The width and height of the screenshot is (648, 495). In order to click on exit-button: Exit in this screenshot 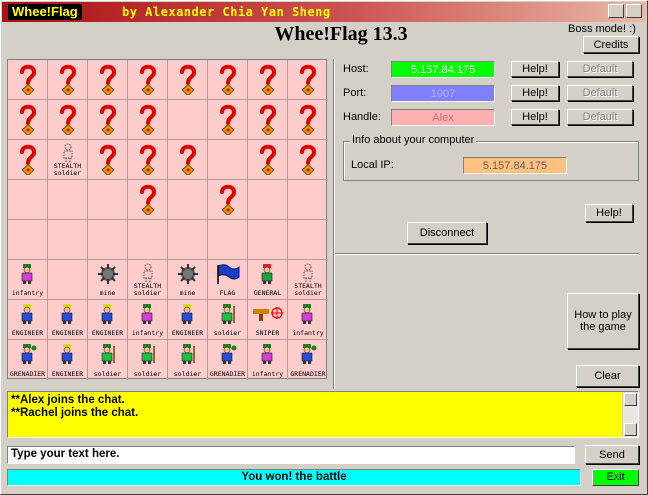, I will do `click(615, 477)`.